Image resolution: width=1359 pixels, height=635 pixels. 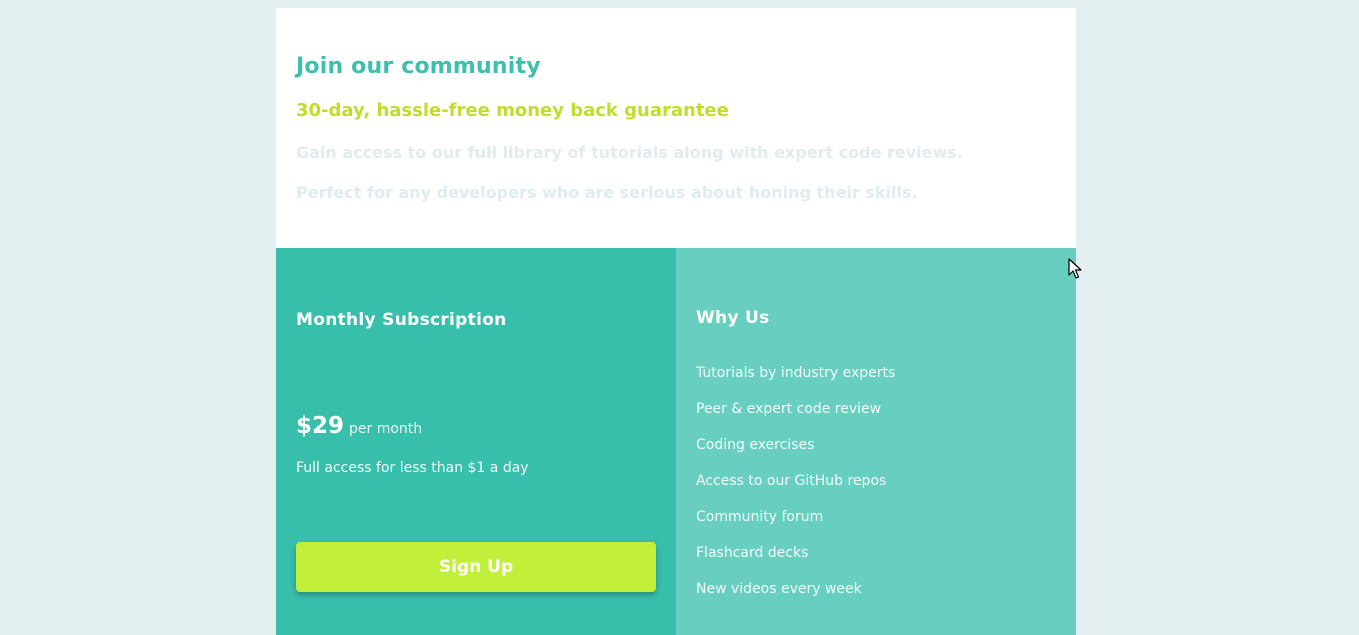 I want to click on list-item: New videos every week, so click(x=779, y=589).